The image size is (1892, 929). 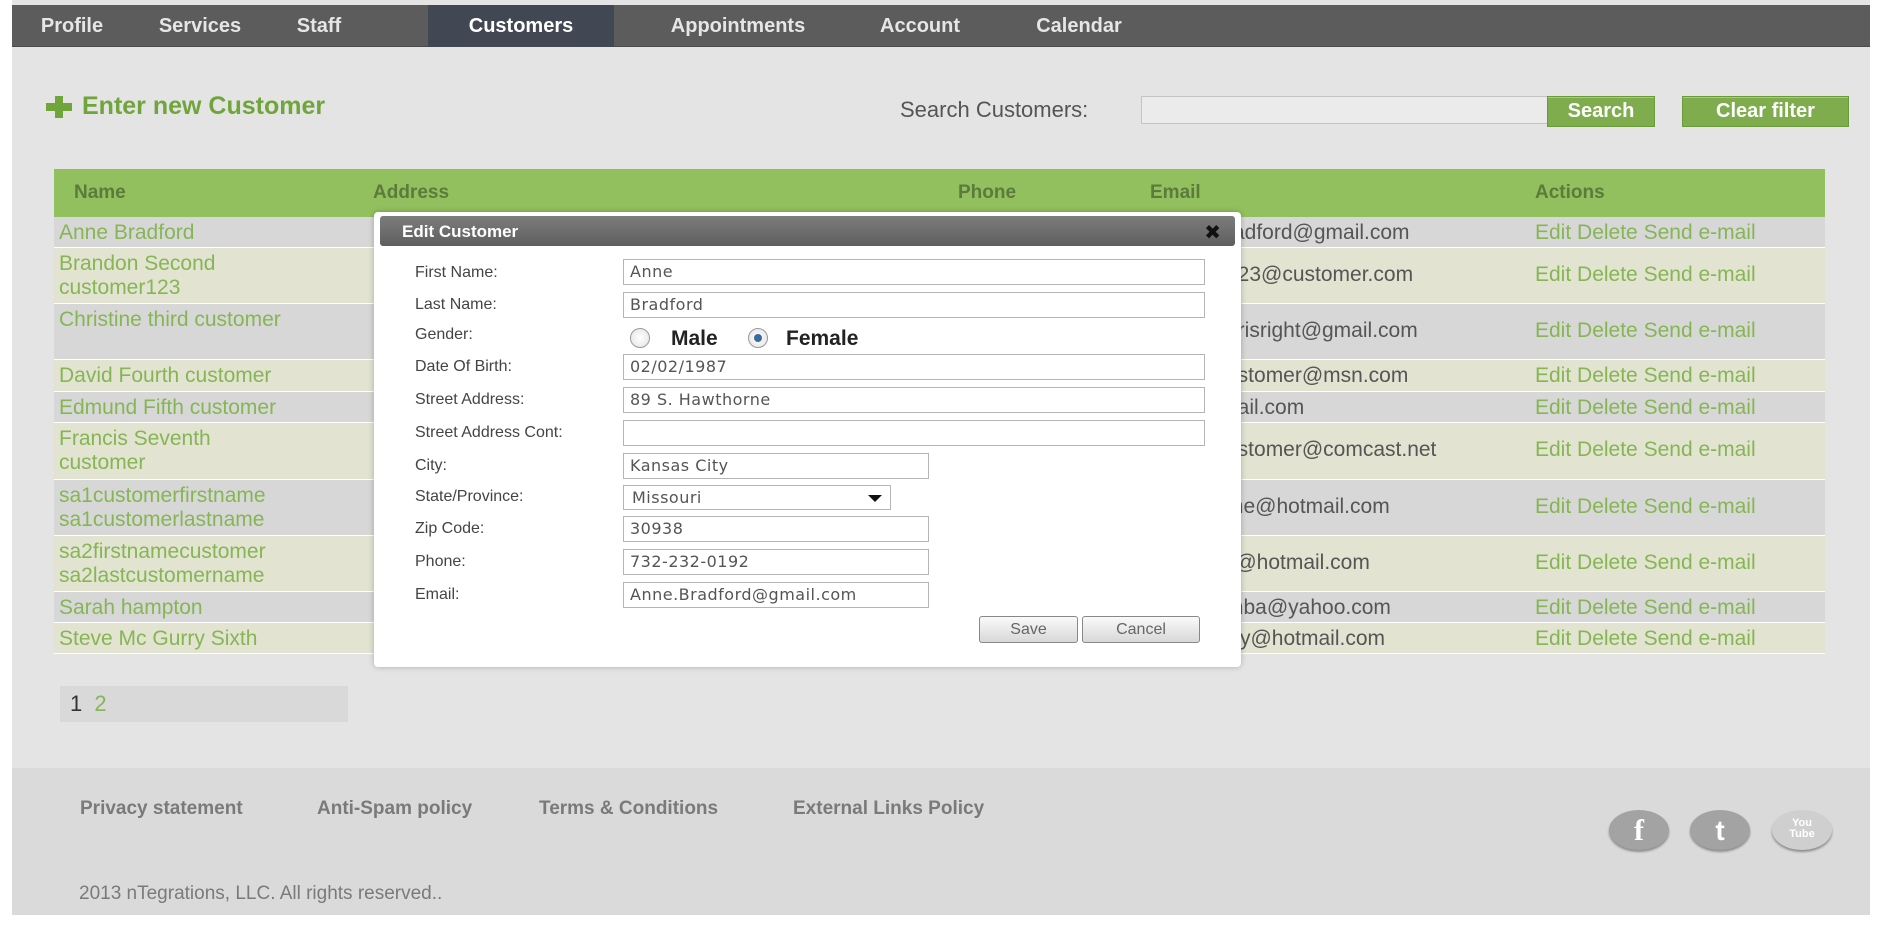 I want to click on new-customer-link: Enter new Customer, so click(x=184, y=106).